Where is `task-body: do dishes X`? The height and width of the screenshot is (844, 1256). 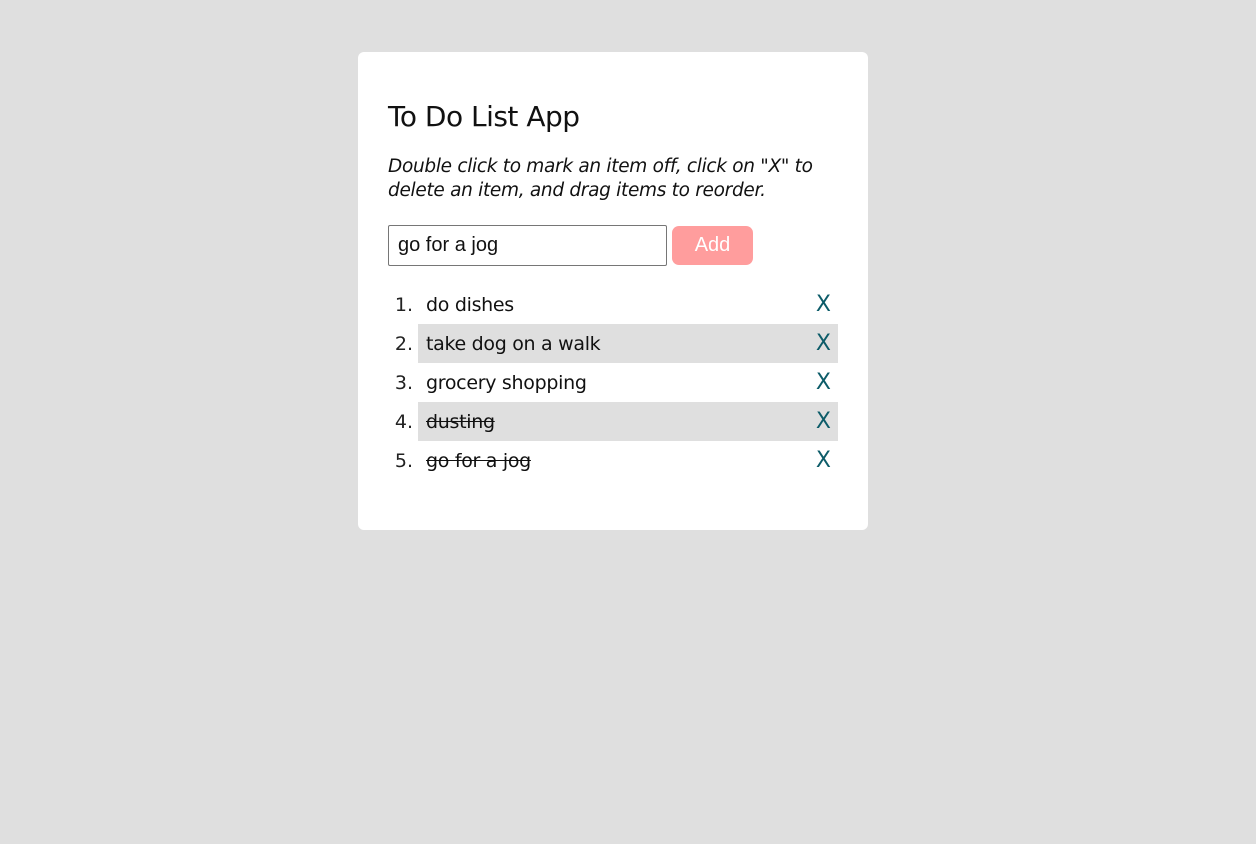 task-body: do dishes X is located at coordinates (628, 304).